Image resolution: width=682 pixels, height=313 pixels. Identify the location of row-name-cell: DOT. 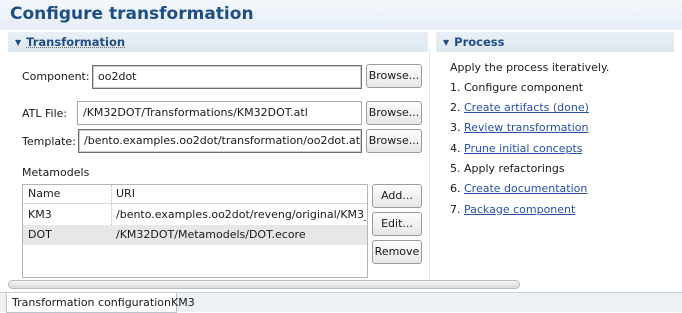
(40, 234).